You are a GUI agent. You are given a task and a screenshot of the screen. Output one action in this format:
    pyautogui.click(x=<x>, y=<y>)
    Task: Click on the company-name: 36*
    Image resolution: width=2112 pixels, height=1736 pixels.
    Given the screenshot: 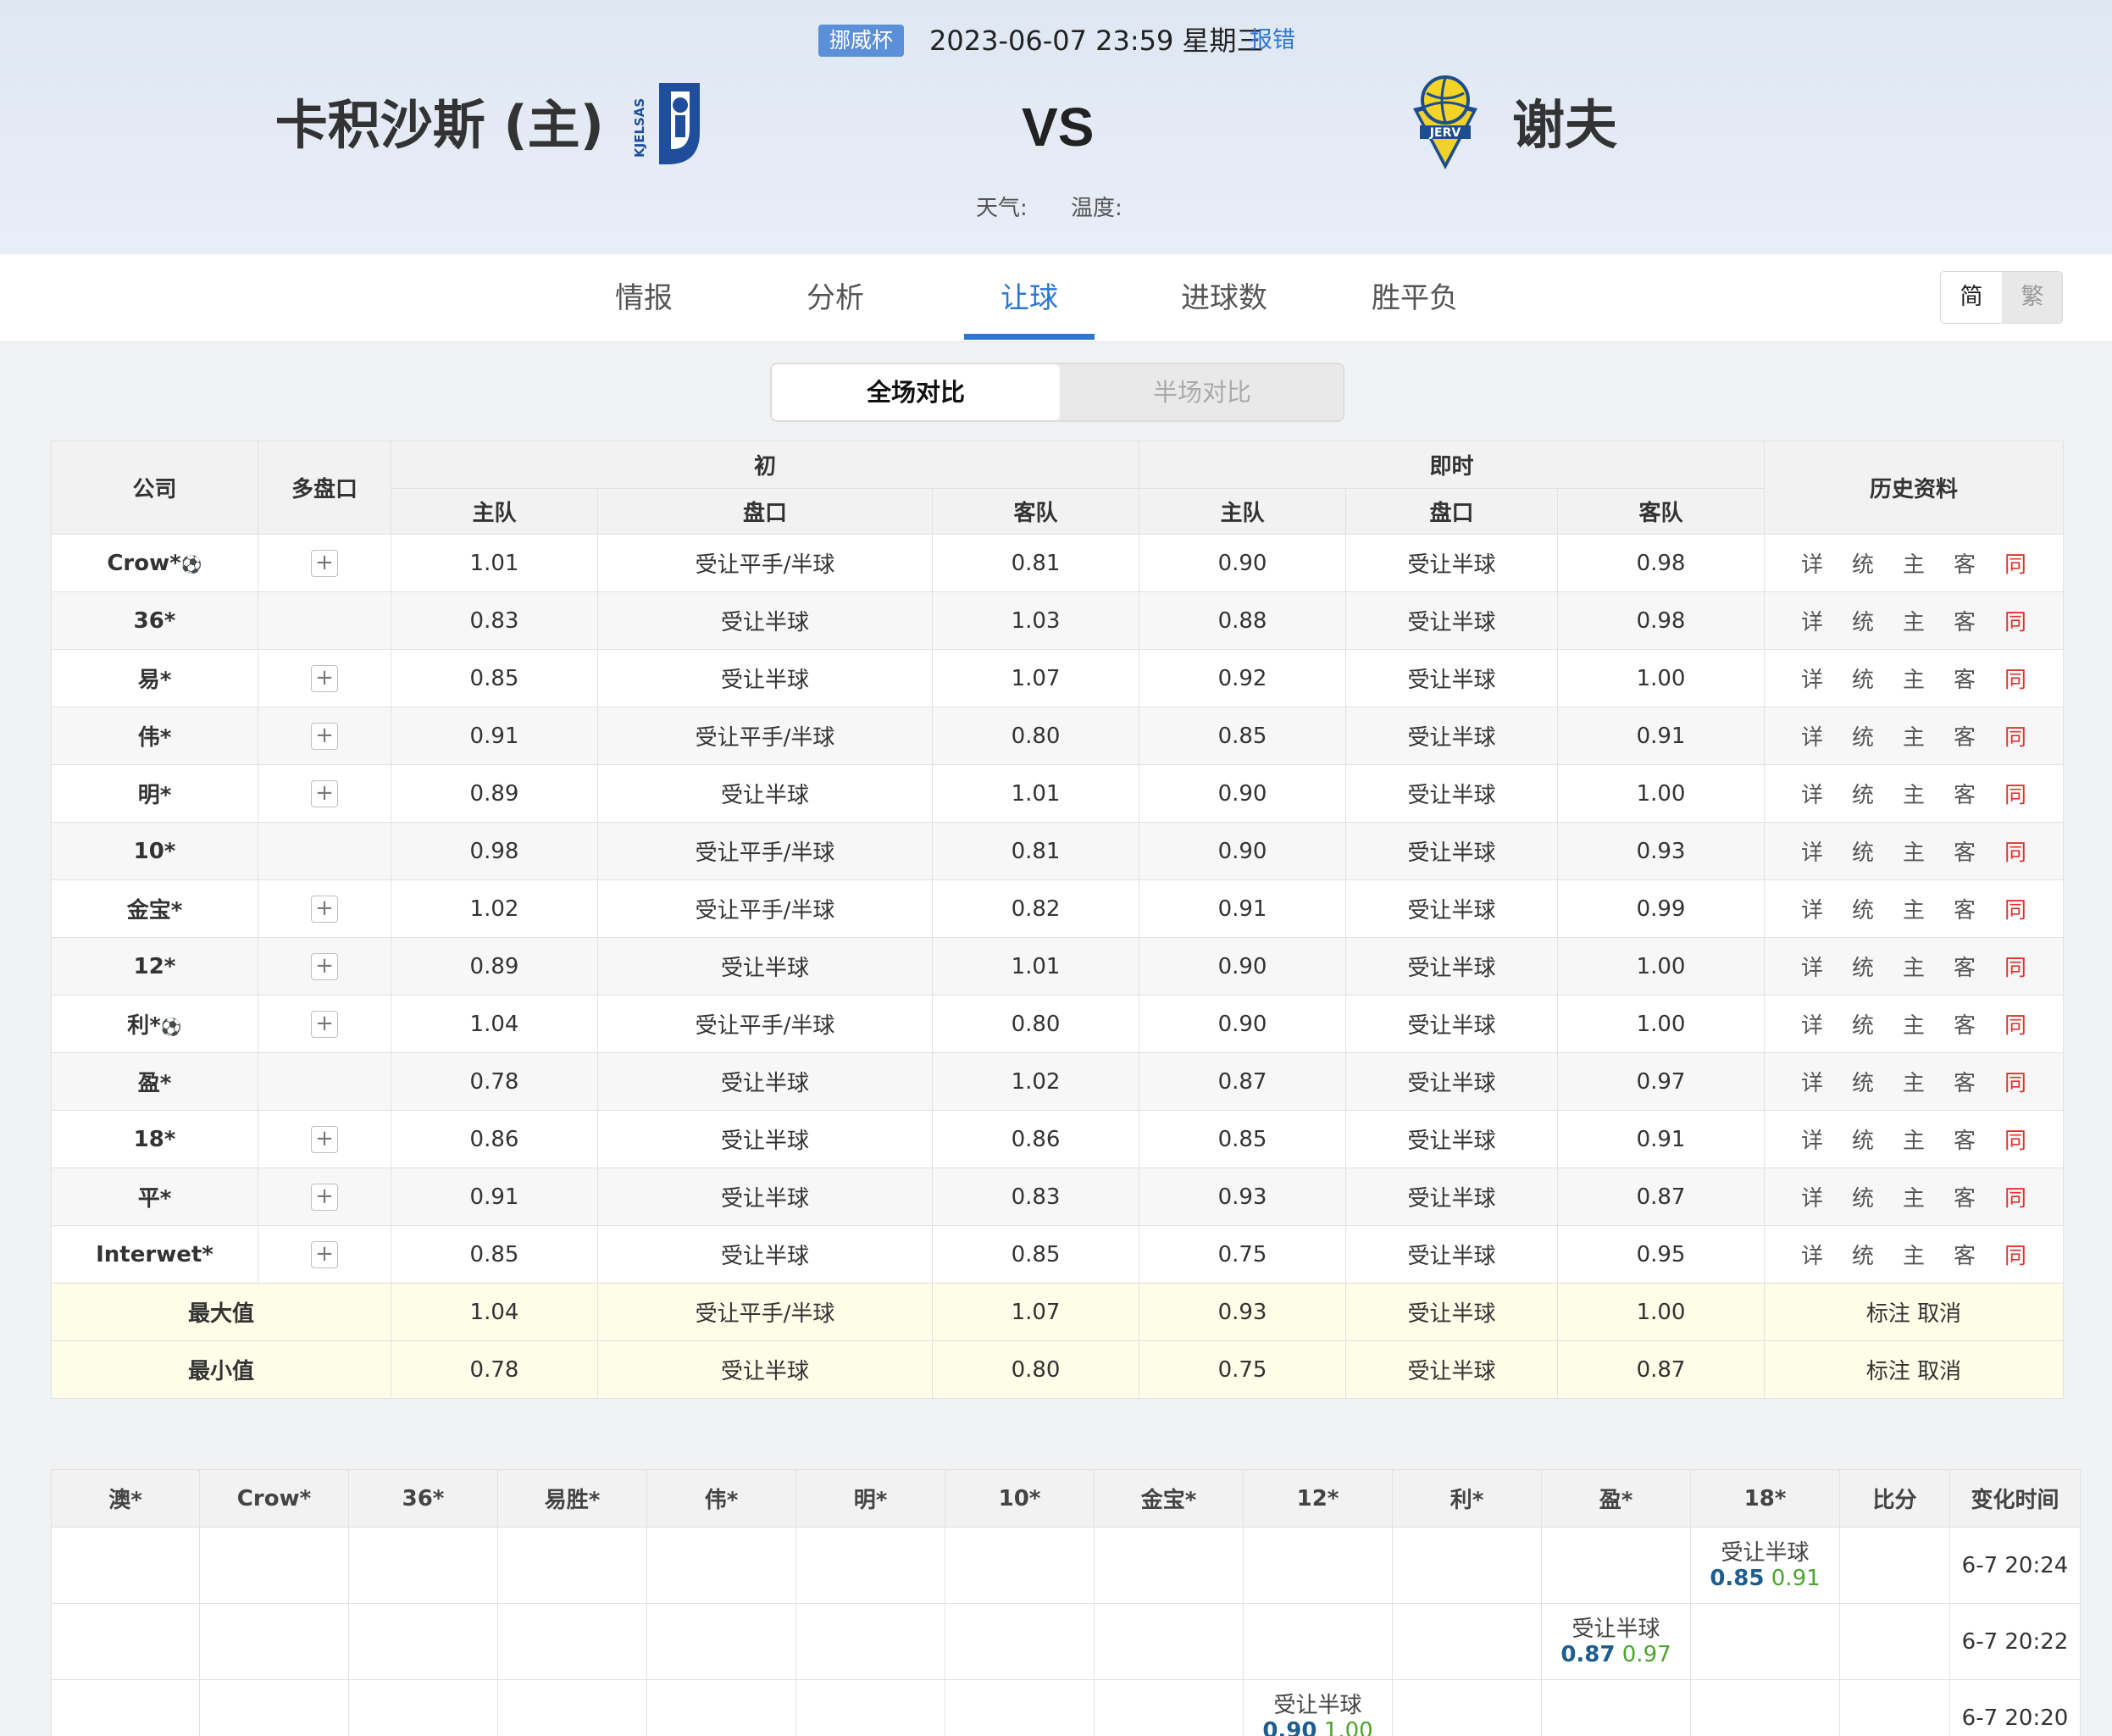 What is the action you would take?
    pyautogui.click(x=155, y=621)
    